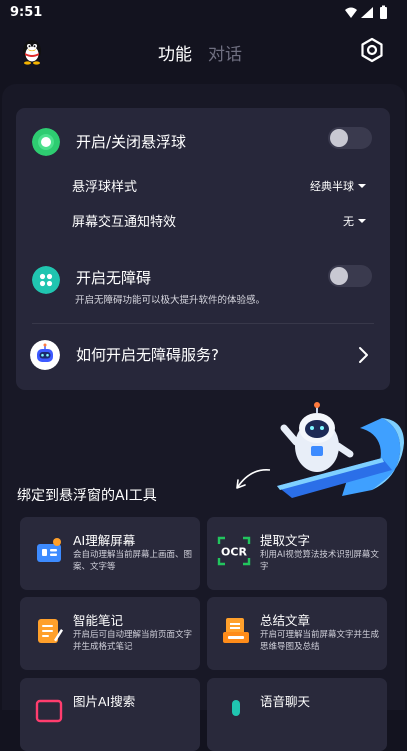 This screenshot has width=407, height=751. I want to click on note-icon, so click(50, 631).